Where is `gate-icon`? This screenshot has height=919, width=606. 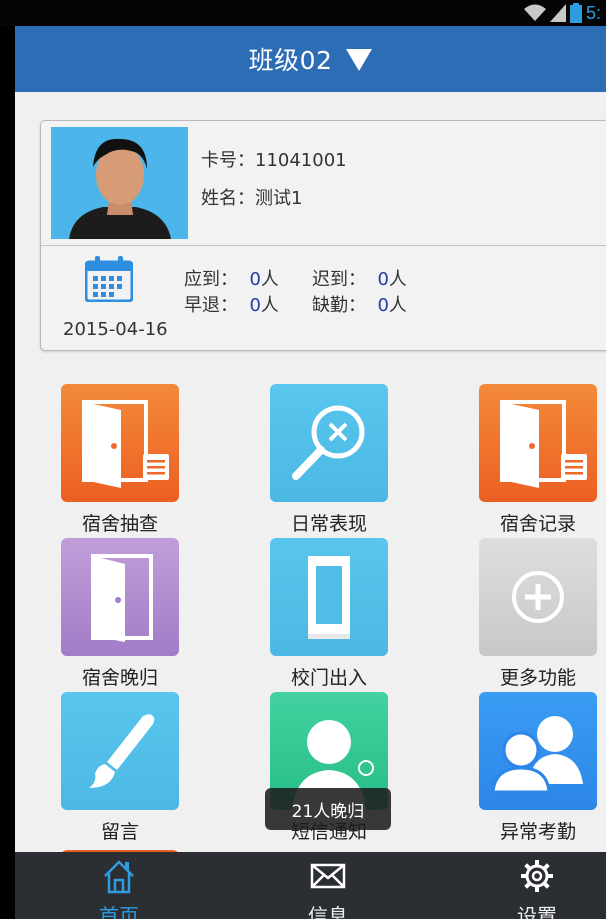 gate-icon is located at coordinates (329, 597).